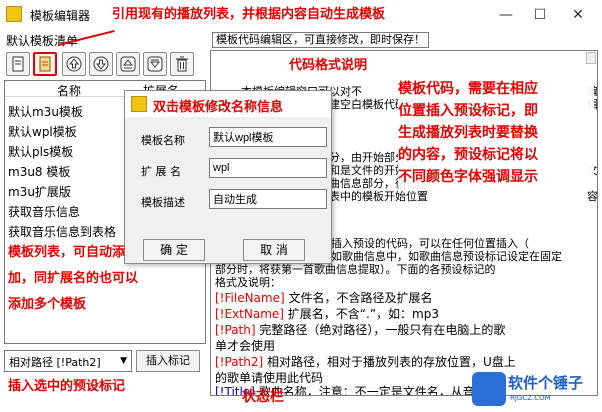 The height and width of the screenshot is (412, 602). Describe the element at coordinates (578, 15) in the screenshot. I see `close-button: ✕` at that location.